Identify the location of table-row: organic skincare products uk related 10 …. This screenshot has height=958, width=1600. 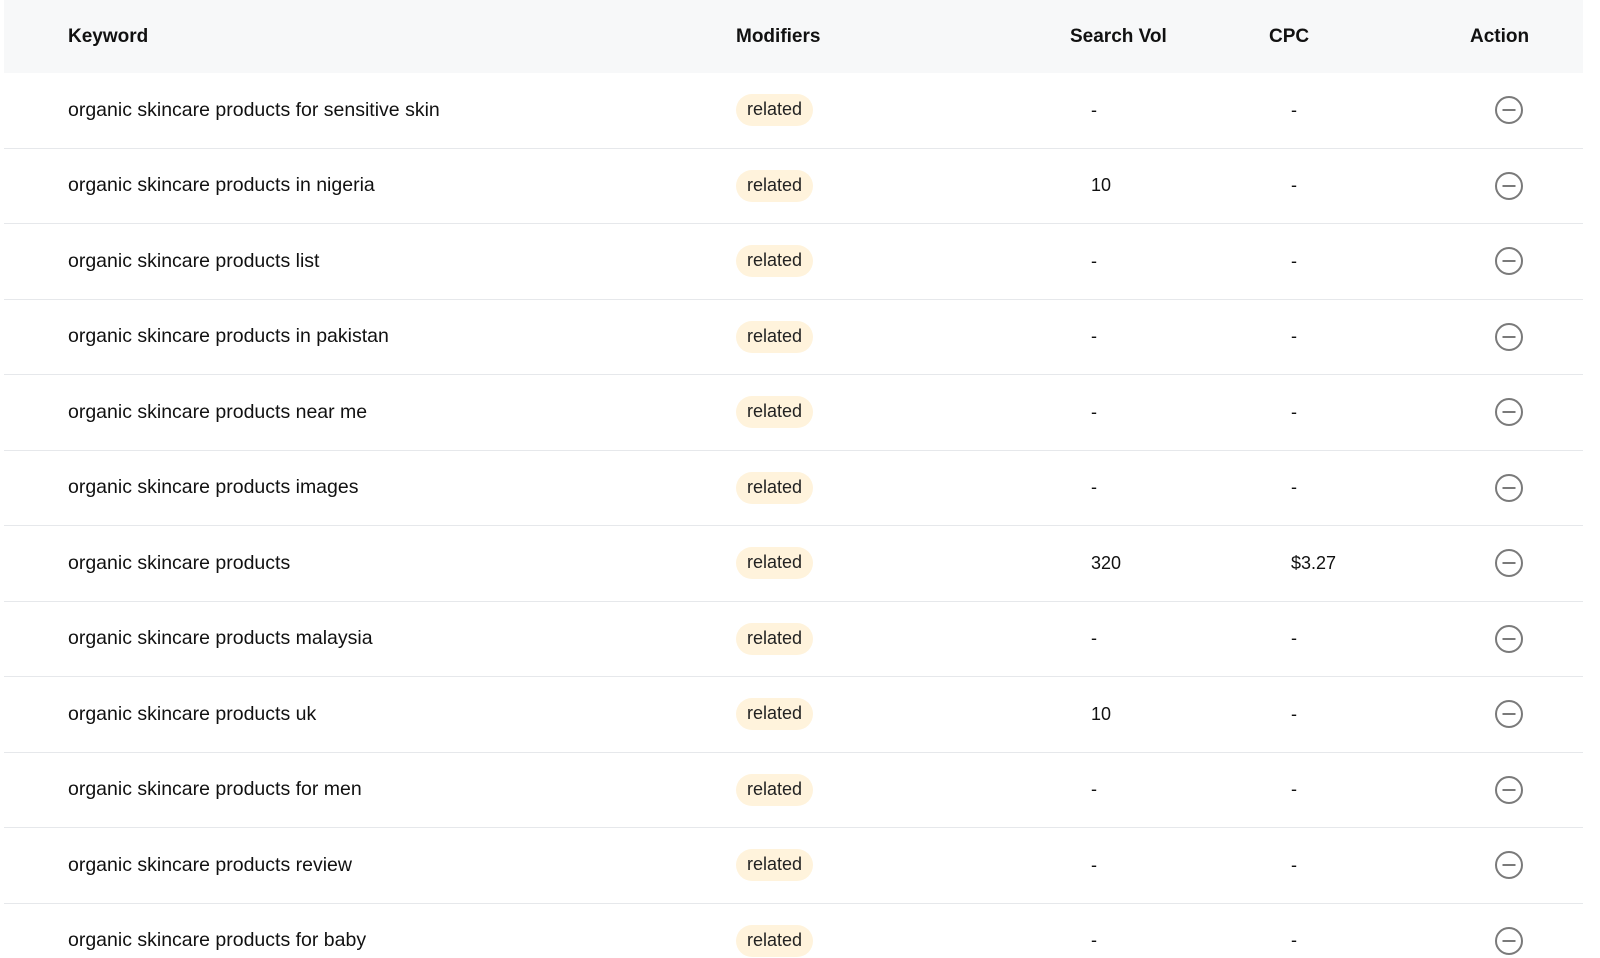
(793, 715).